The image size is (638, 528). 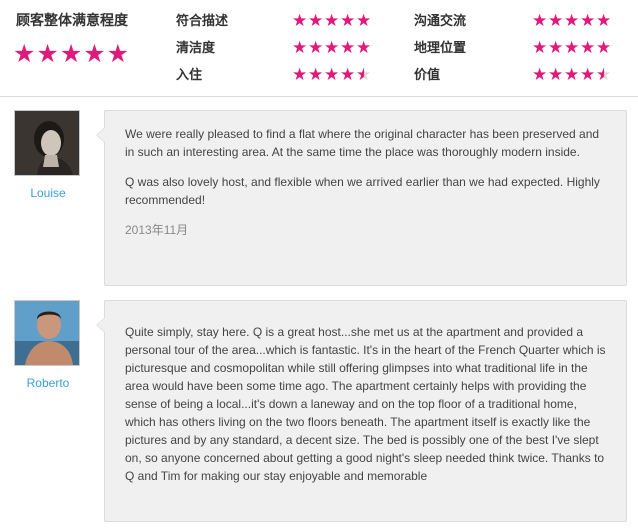 I want to click on overall-rating-label: 顾客整体满意程度, so click(x=72, y=20).